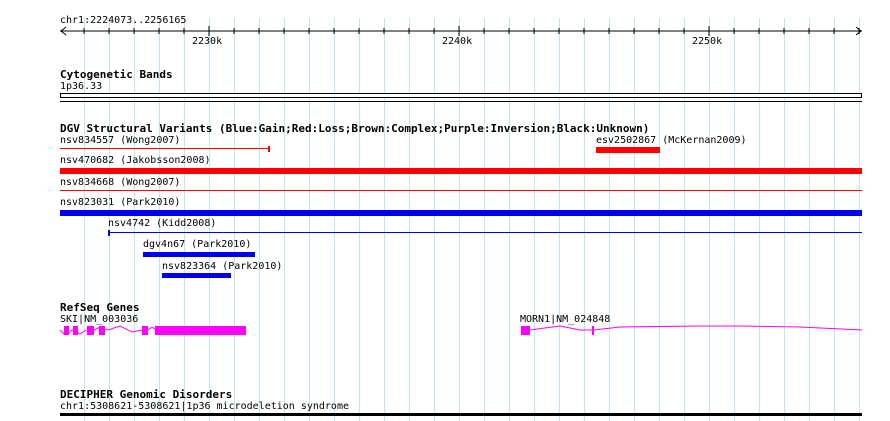 This screenshot has height=421, width=890. I want to click on track-title-decipher: DECIPHER Genomic Disorders, so click(146, 394).